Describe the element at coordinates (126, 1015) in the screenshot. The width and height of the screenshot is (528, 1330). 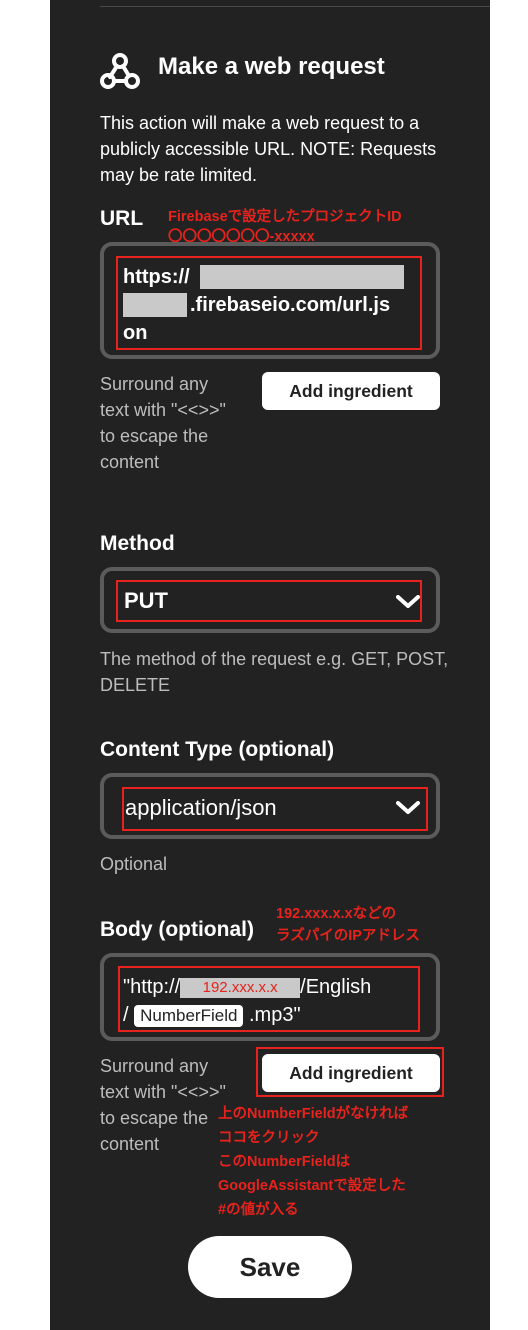
I see `body-value-slash: /` at that location.